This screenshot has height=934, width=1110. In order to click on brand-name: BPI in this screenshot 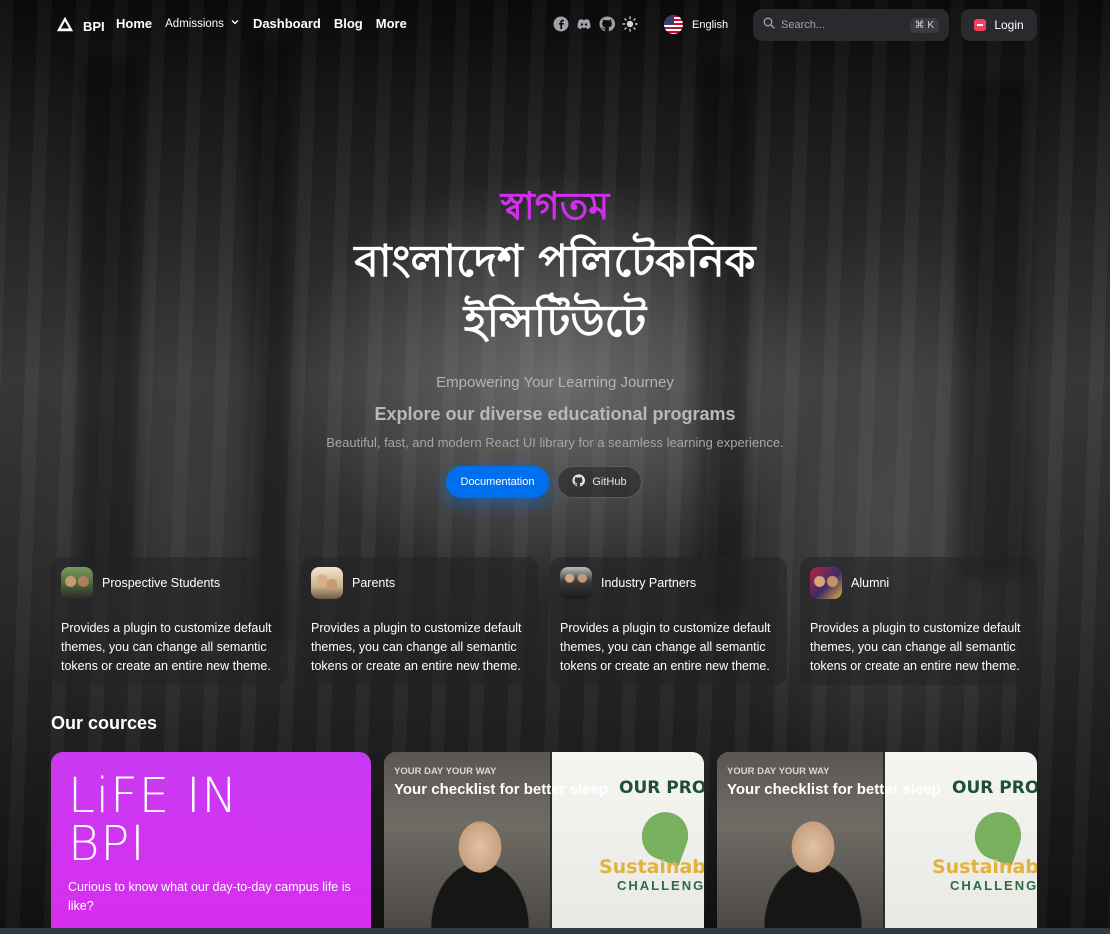, I will do `click(94, 26)`.